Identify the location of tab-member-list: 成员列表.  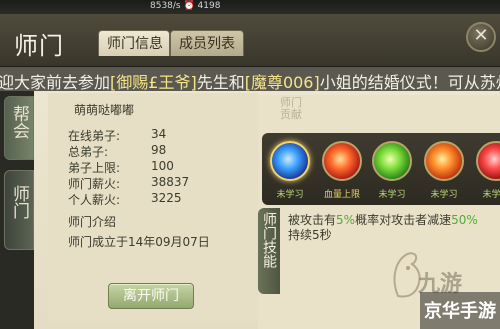
(207, 43).